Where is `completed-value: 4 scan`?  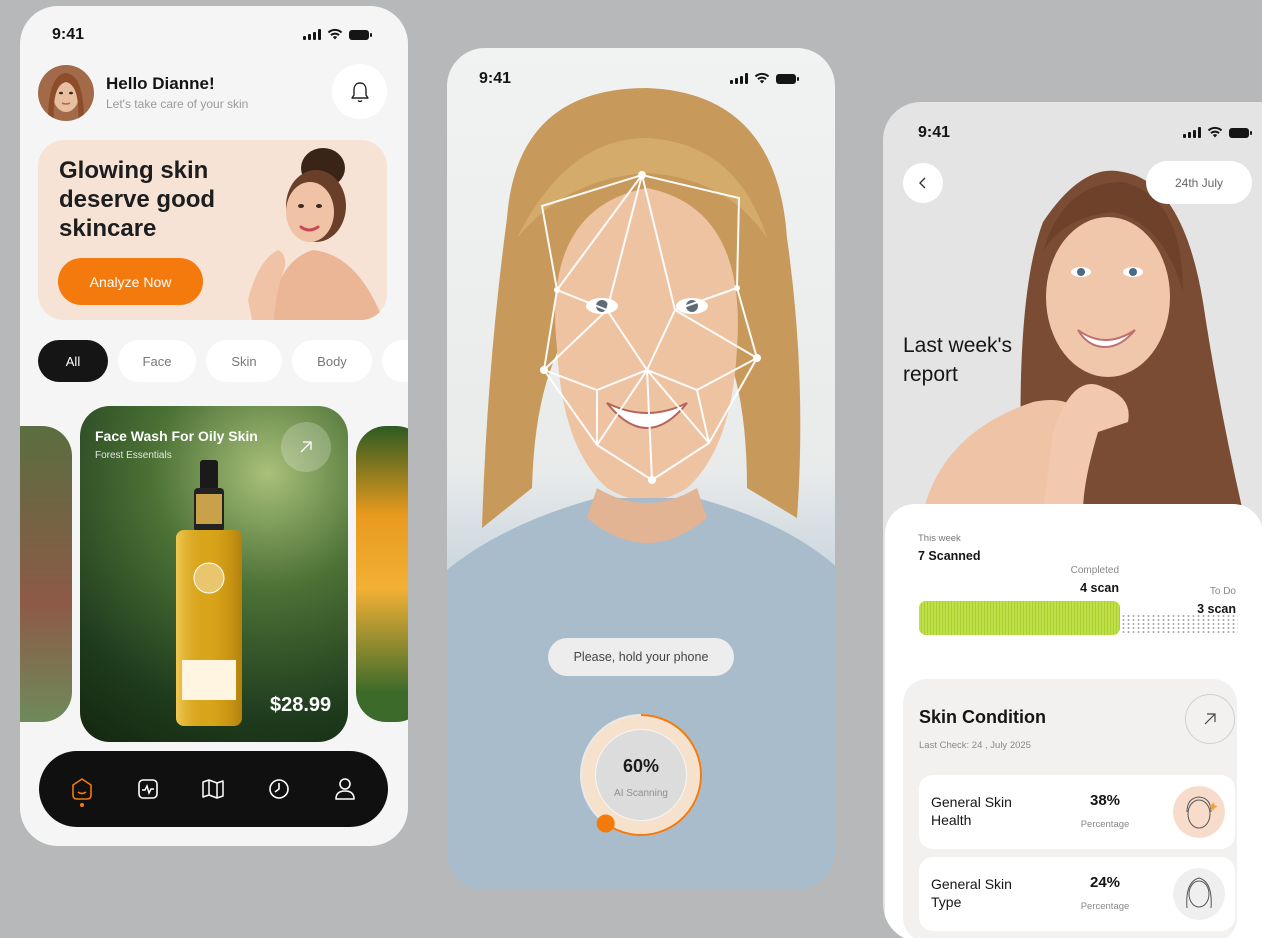
completed-value: 4 scan is located at coordinates (1099, 588).